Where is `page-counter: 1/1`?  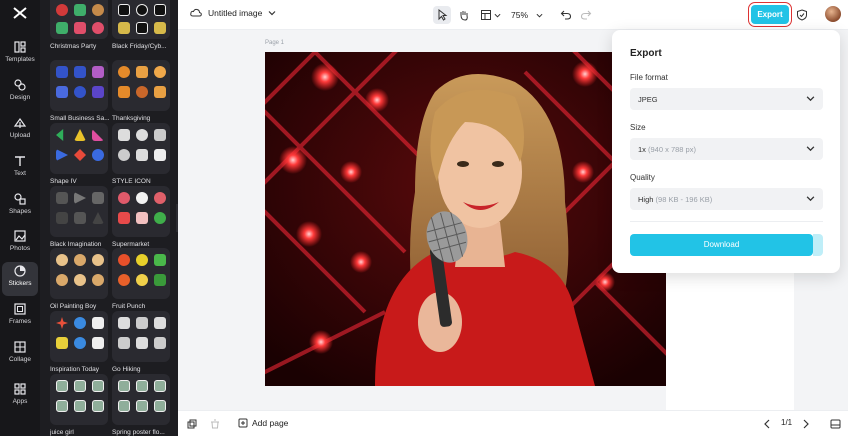 page-counter: 1/1 is located at coordinates (787, 422).